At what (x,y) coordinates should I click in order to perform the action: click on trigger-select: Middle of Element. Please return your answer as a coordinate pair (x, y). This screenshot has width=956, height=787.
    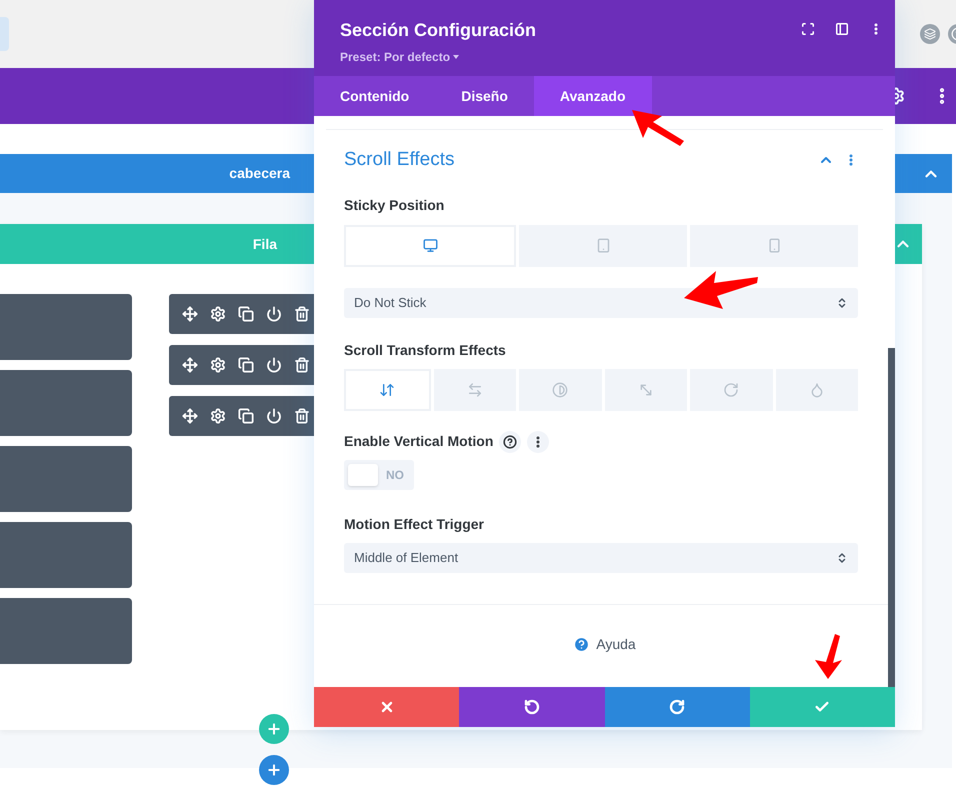
    Looking at the image, I should click on (601, 557).